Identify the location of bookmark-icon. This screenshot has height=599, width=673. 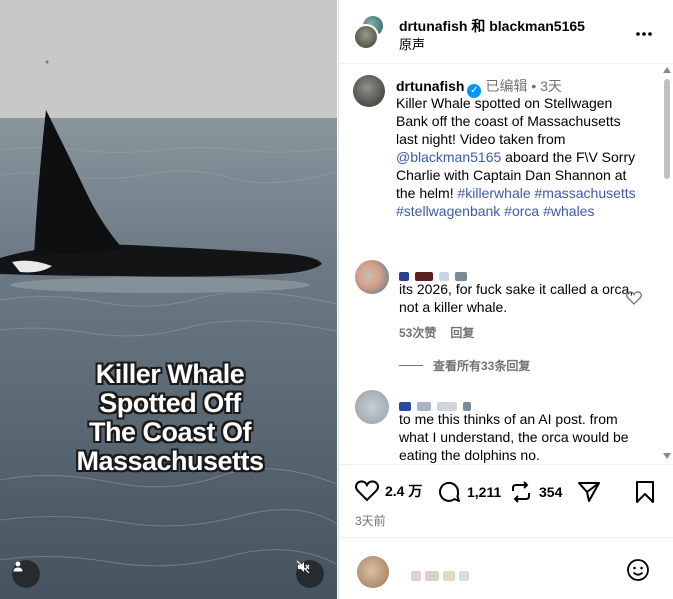
(645, 492).